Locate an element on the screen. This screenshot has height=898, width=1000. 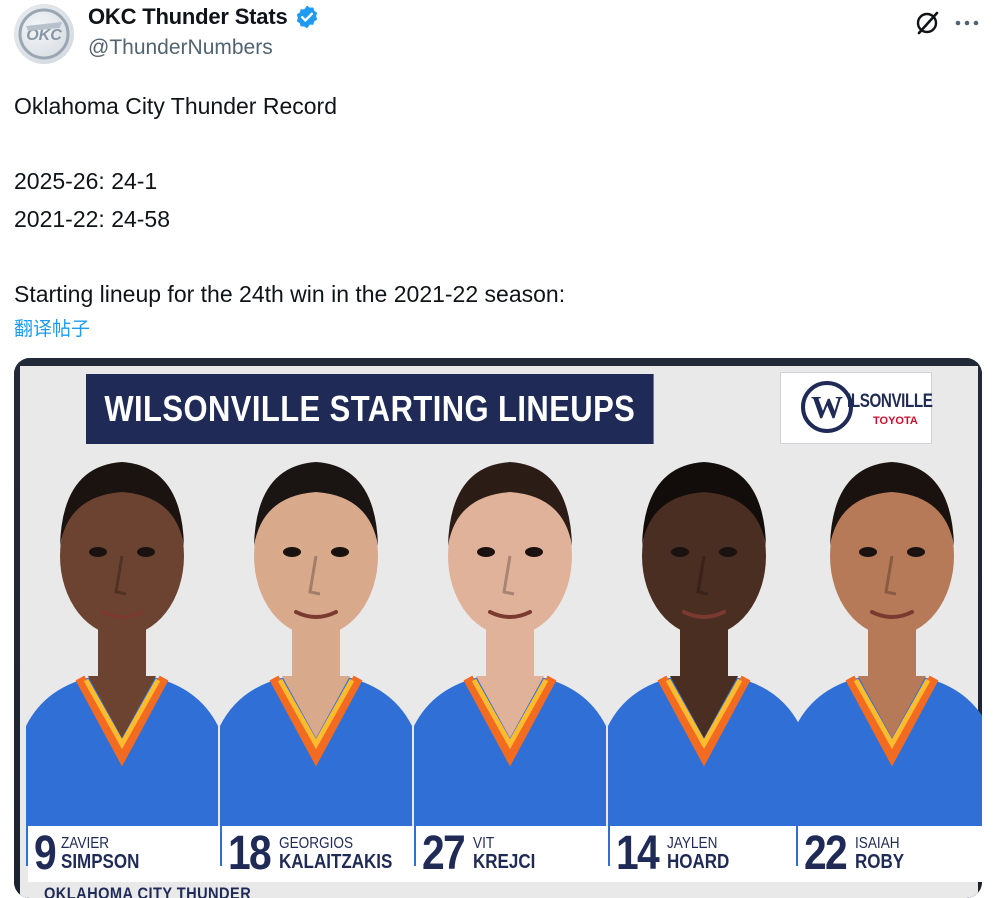
player-name: VIT KREJCI is located at coordinates (509, 853).